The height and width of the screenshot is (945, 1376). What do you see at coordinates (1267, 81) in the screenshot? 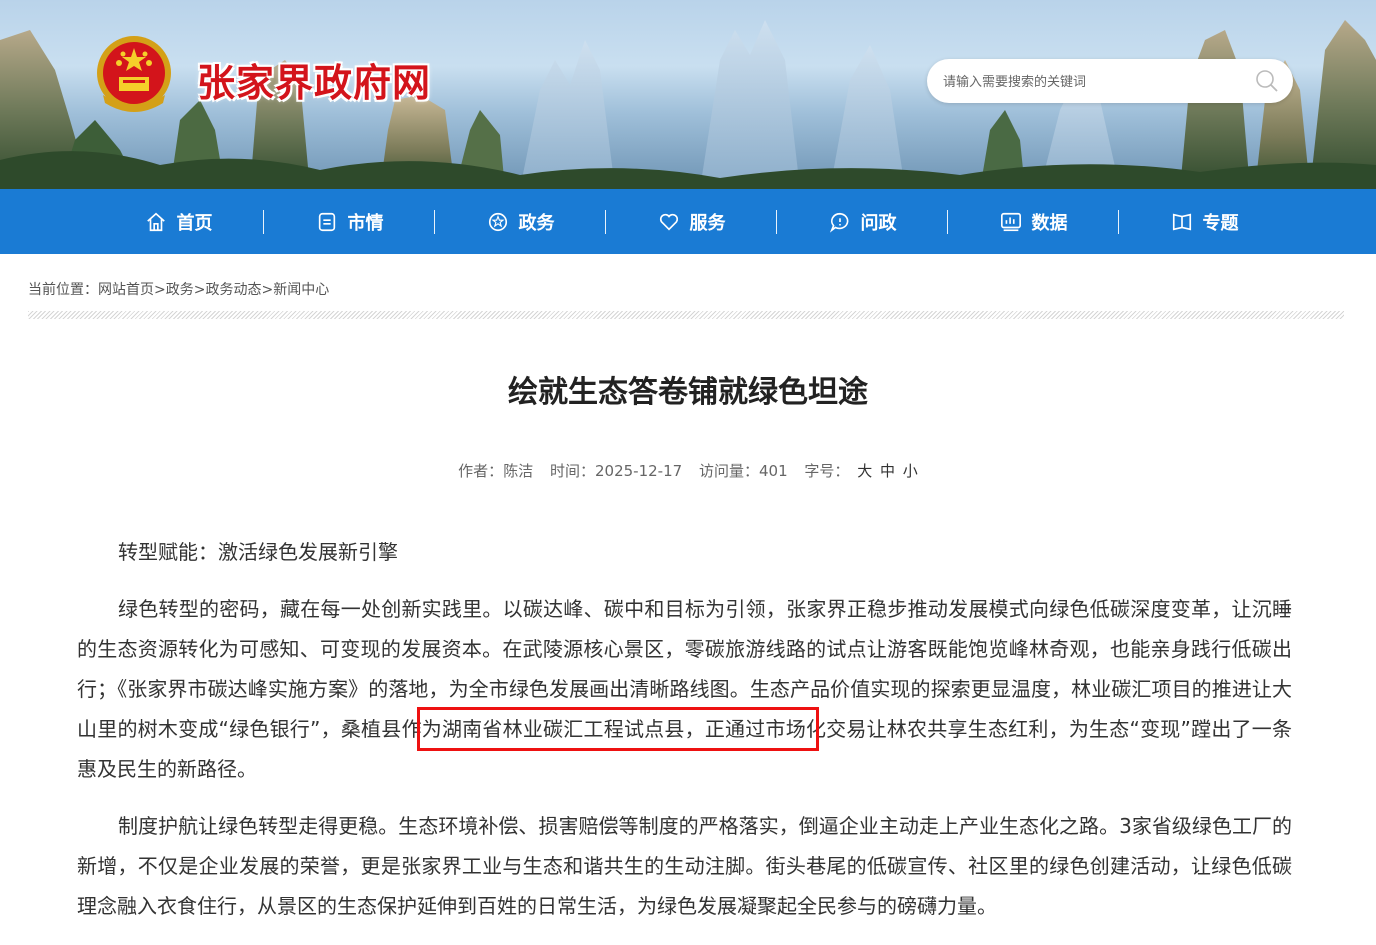
I see `search-icon` at bounding box center [1267, 81].